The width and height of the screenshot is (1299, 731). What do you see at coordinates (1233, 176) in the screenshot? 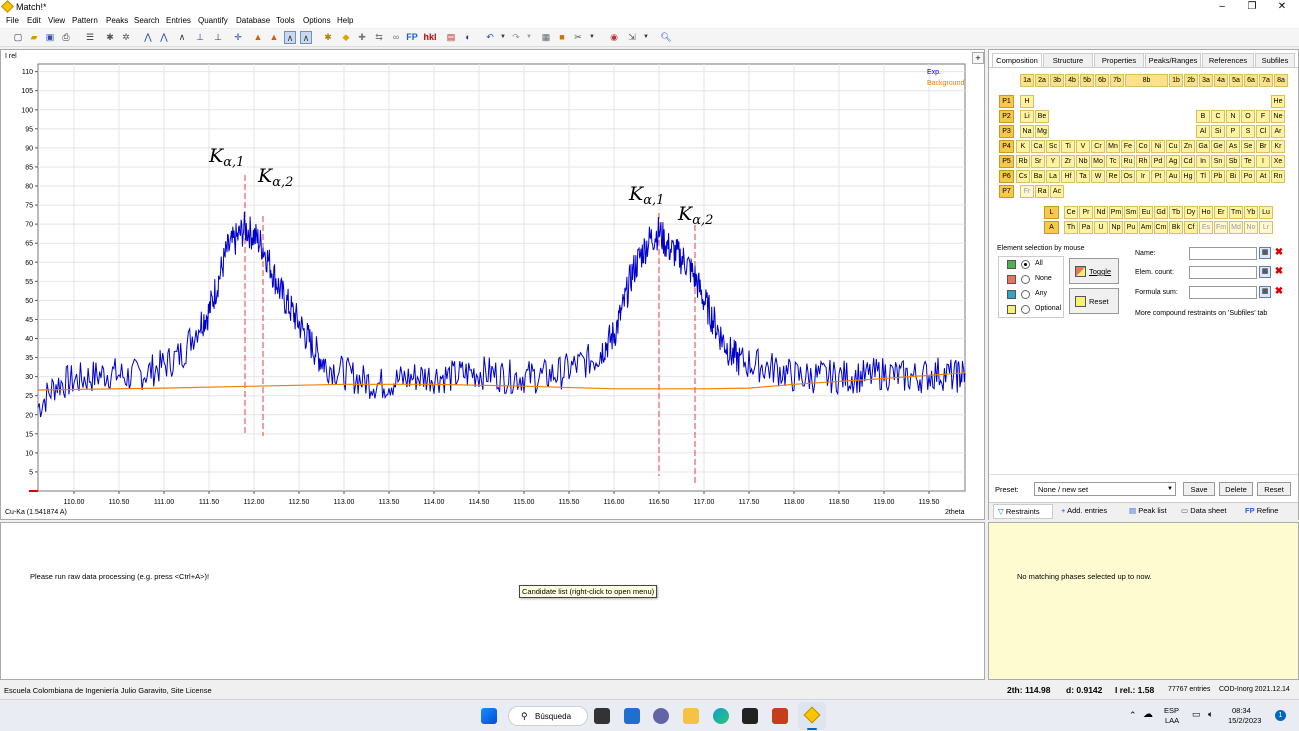
I see `element-bi: Bi` at bounding box center [1233, 176].